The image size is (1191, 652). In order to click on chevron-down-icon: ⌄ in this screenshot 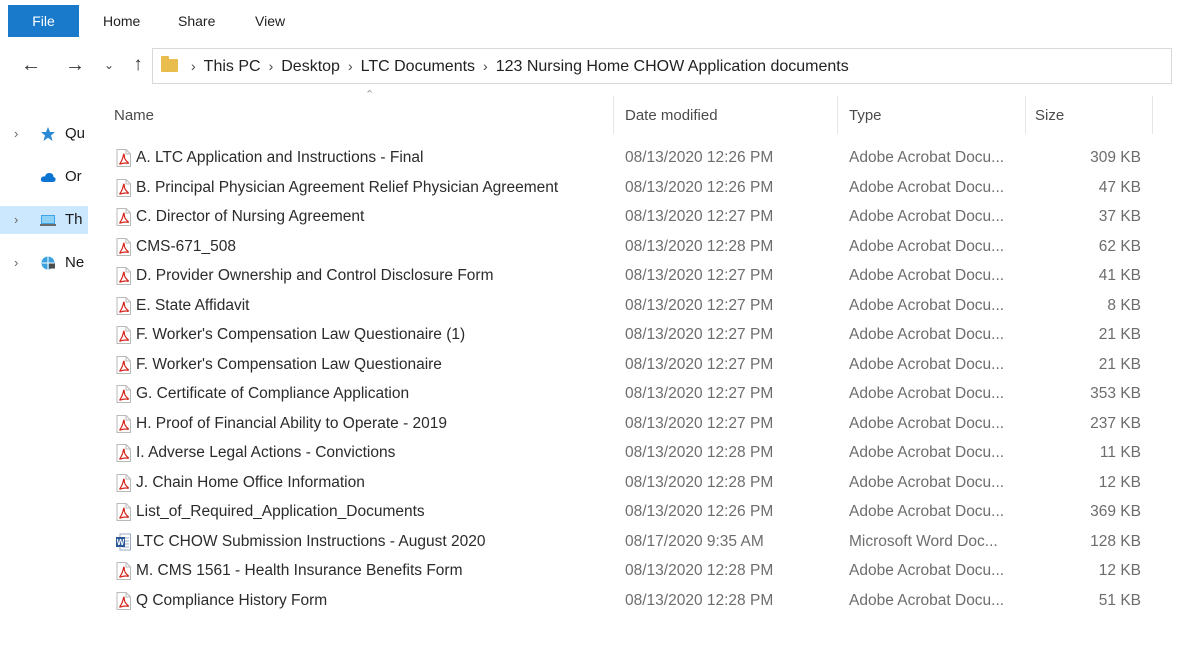, I will do `click(109, 65)`.